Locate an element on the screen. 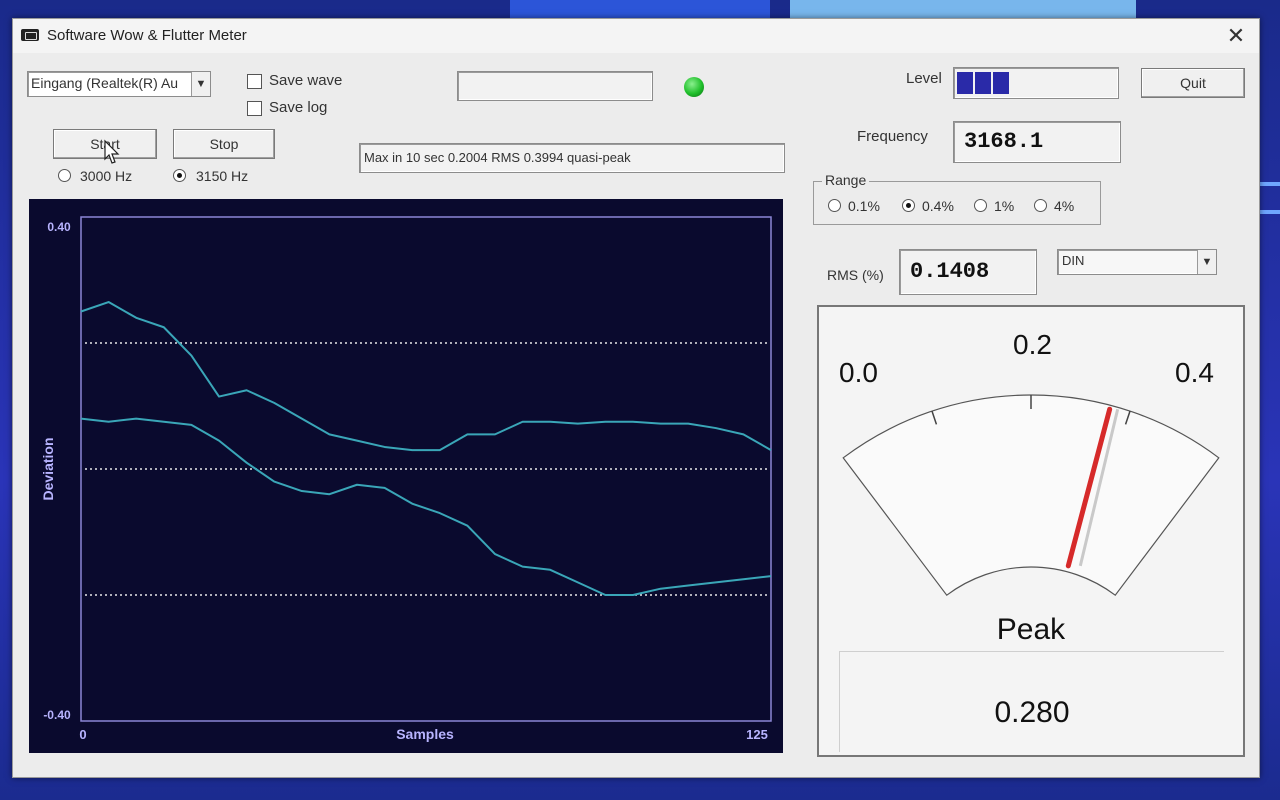 This screenshot has width=1280, height=800. input-device-select: Eingang (Realtek(R) Au ▼ is located at coordinates (119, 84).